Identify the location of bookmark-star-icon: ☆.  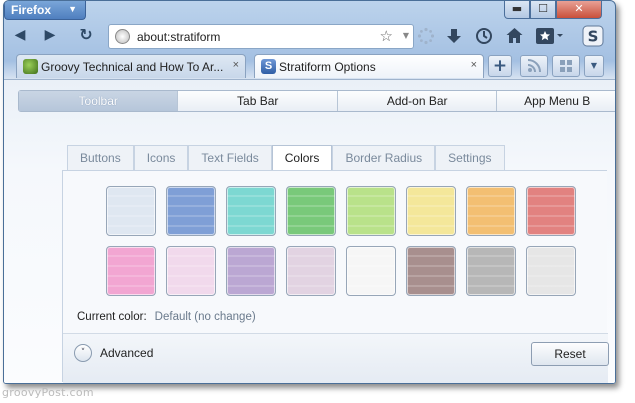
(386, 36).